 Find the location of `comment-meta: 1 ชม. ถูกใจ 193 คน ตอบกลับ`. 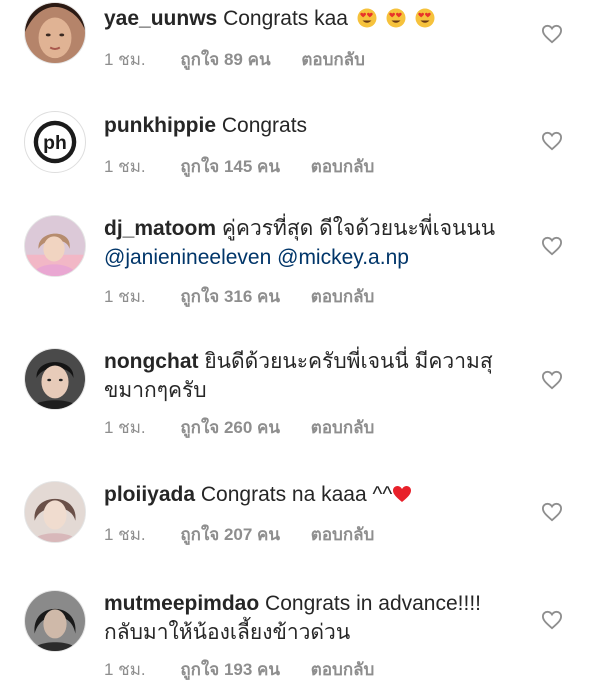

comment-meta: 1 ชม. ถูกใจ 193 คน ตอบกลับ is located at coordinates (252, 669).